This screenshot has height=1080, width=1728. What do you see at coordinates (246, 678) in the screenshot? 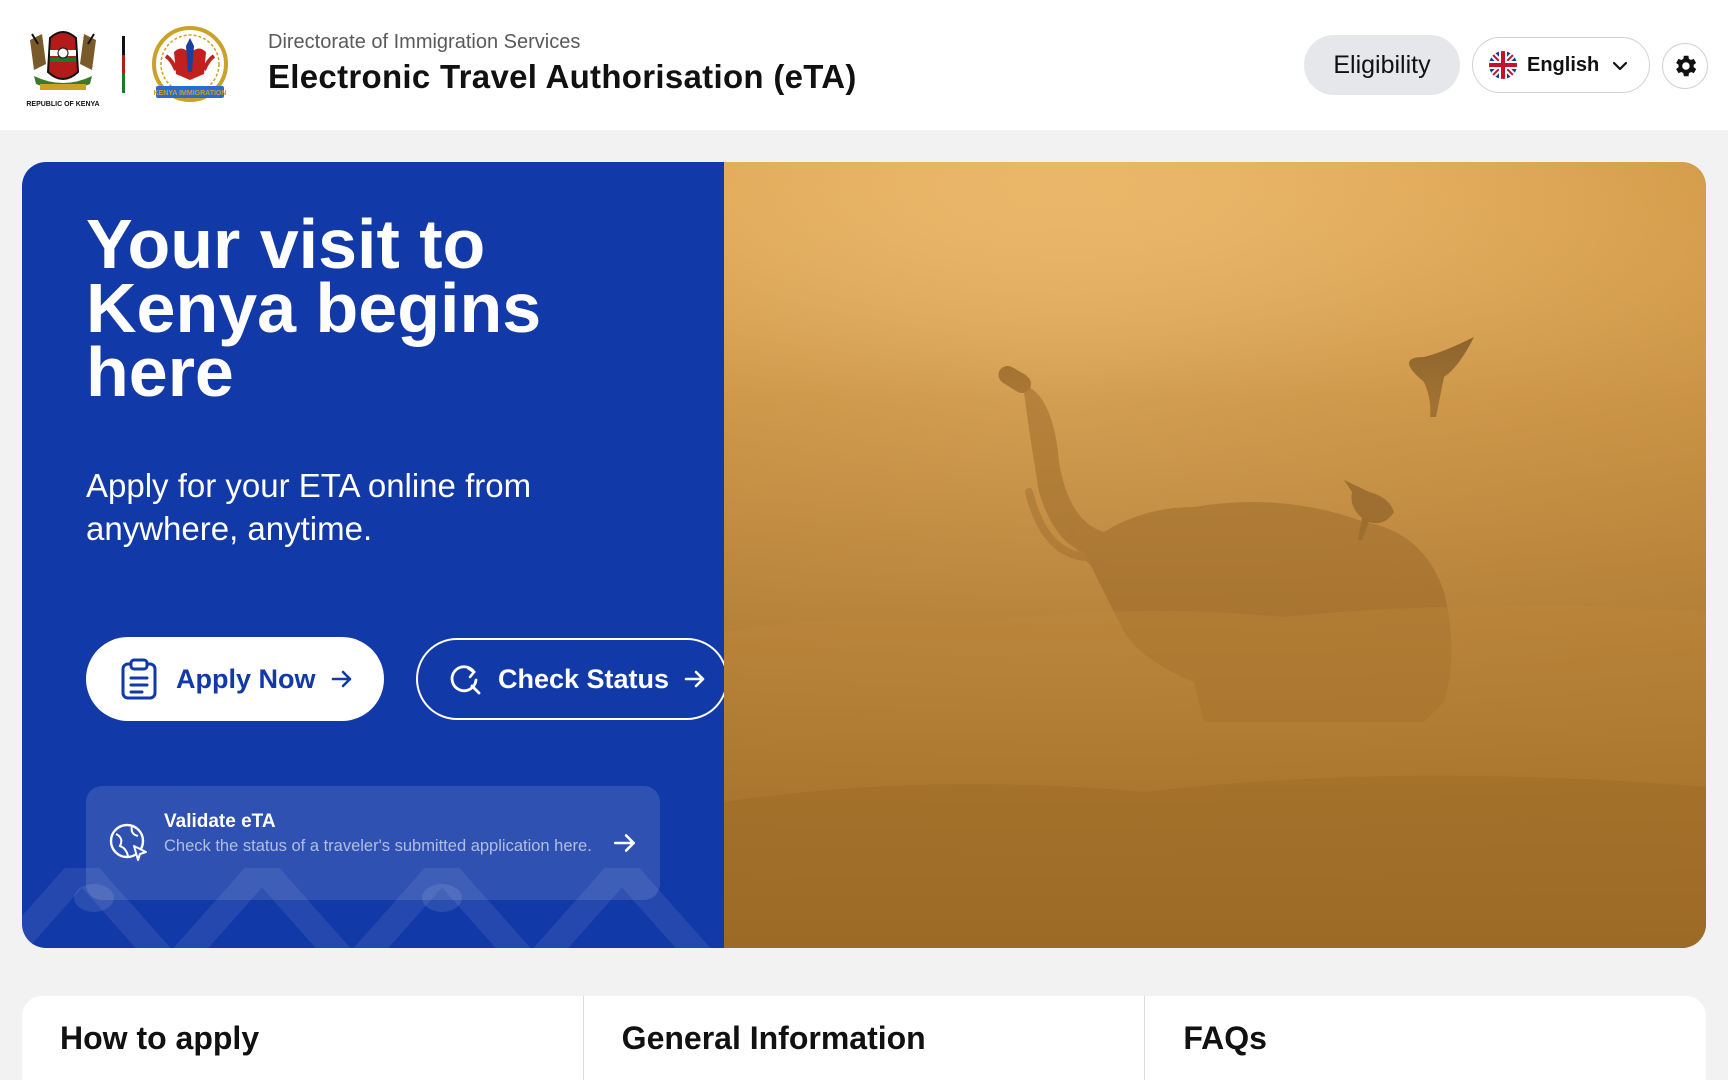
I see `apply-now-label: Apply Now` at bounding box center [246, 678].